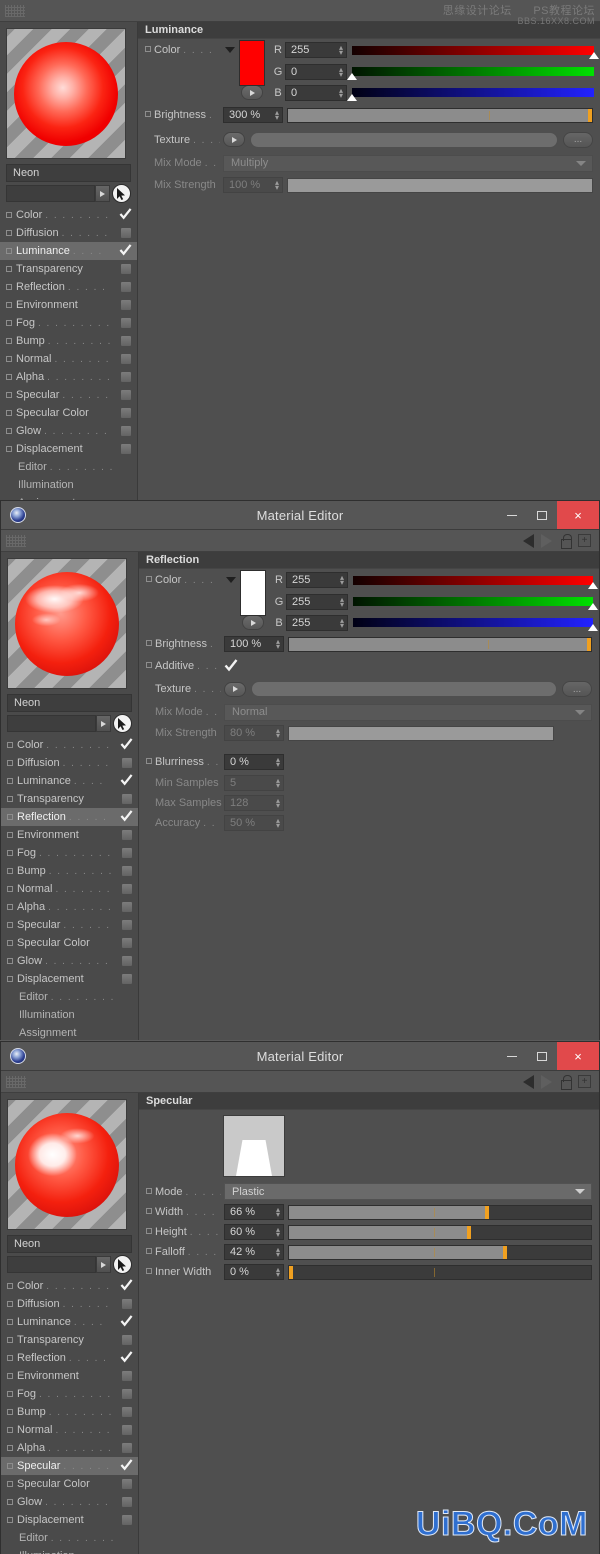 The height and width of the screenshot is (1554, 600). I want to click on window3-titlebar: Material Editor ×, so click(300, 1056).